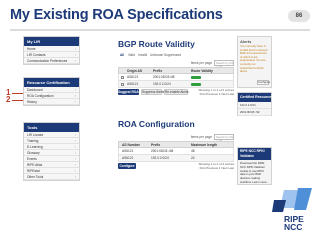  Describe the element at coordinates (176, 70) in the screenshot. I see `bgp-table-header: Origin AS Prefix Route Validity` at that location.